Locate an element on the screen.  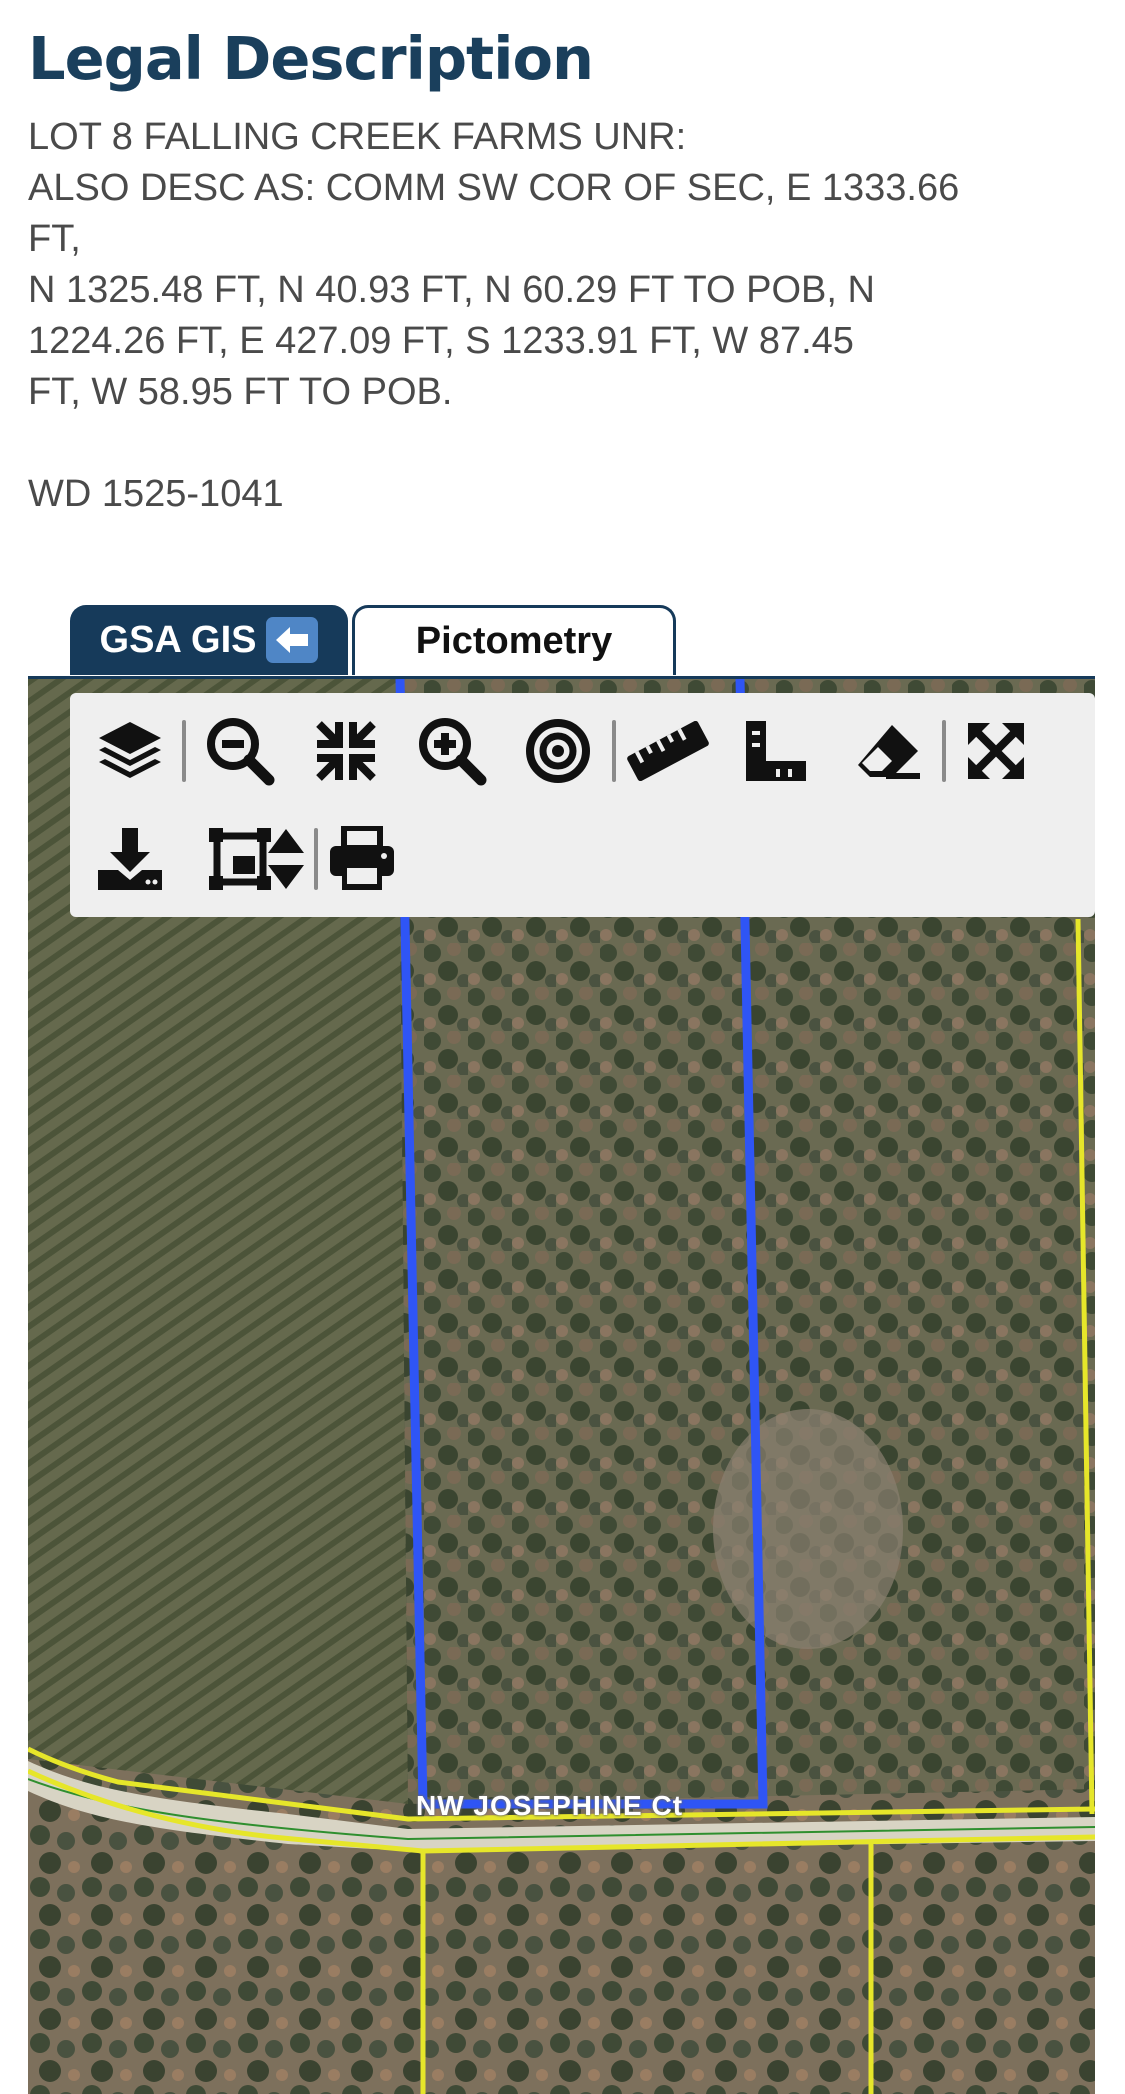
fullscreen-icon is located at coordinates (996, 751).